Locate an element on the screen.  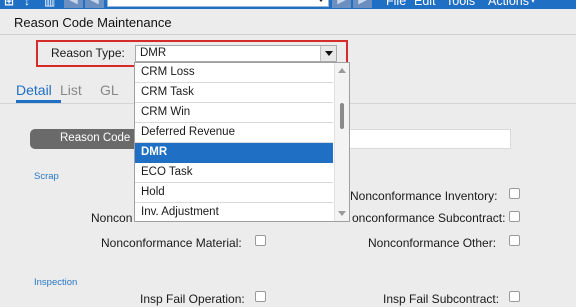
scroll-down-icon is located at coordinates (342, 213).